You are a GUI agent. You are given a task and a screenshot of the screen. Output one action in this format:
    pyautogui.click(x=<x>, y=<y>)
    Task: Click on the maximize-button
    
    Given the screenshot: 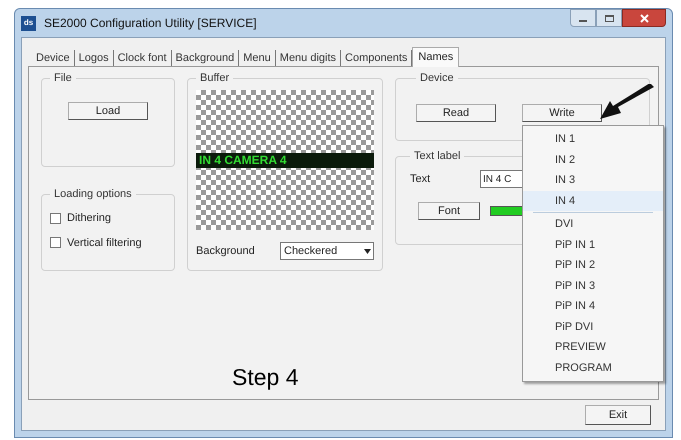 What is the action you would take?
    pyautogui.click(x=609, y=18)
    